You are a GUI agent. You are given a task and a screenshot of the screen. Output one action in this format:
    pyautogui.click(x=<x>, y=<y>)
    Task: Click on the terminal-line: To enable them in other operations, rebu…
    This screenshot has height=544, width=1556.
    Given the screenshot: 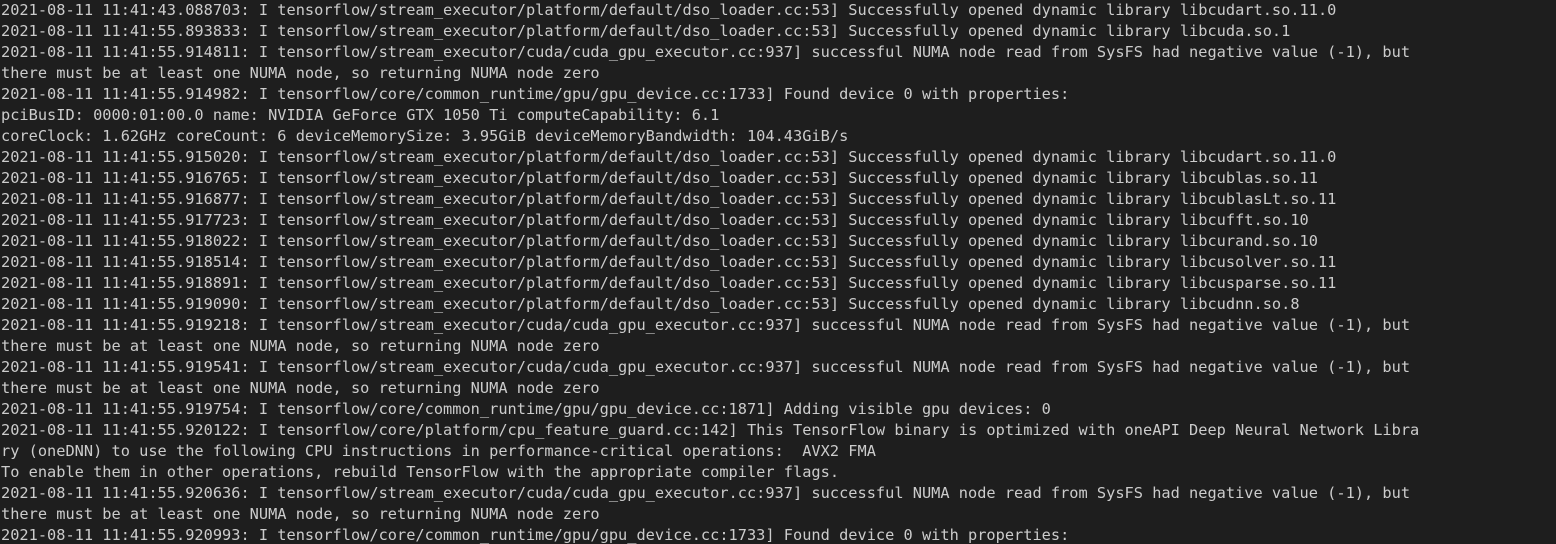 What is the action you would take?
    pyautogui.click(x=420, y=472)
    